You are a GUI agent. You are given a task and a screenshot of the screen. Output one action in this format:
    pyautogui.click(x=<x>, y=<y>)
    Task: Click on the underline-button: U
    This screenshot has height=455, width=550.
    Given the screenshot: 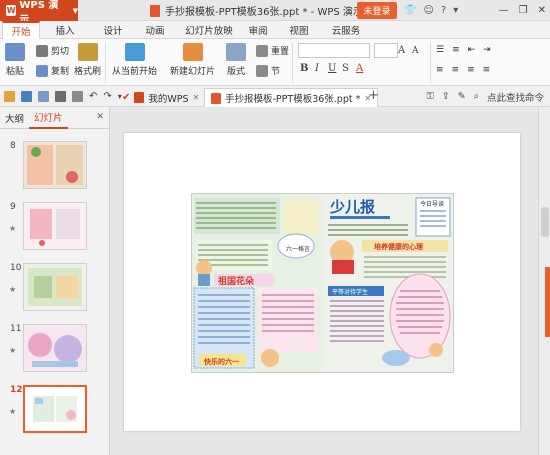 What is the action you would take?
    pyautogui.click(x=332, y=68)
    